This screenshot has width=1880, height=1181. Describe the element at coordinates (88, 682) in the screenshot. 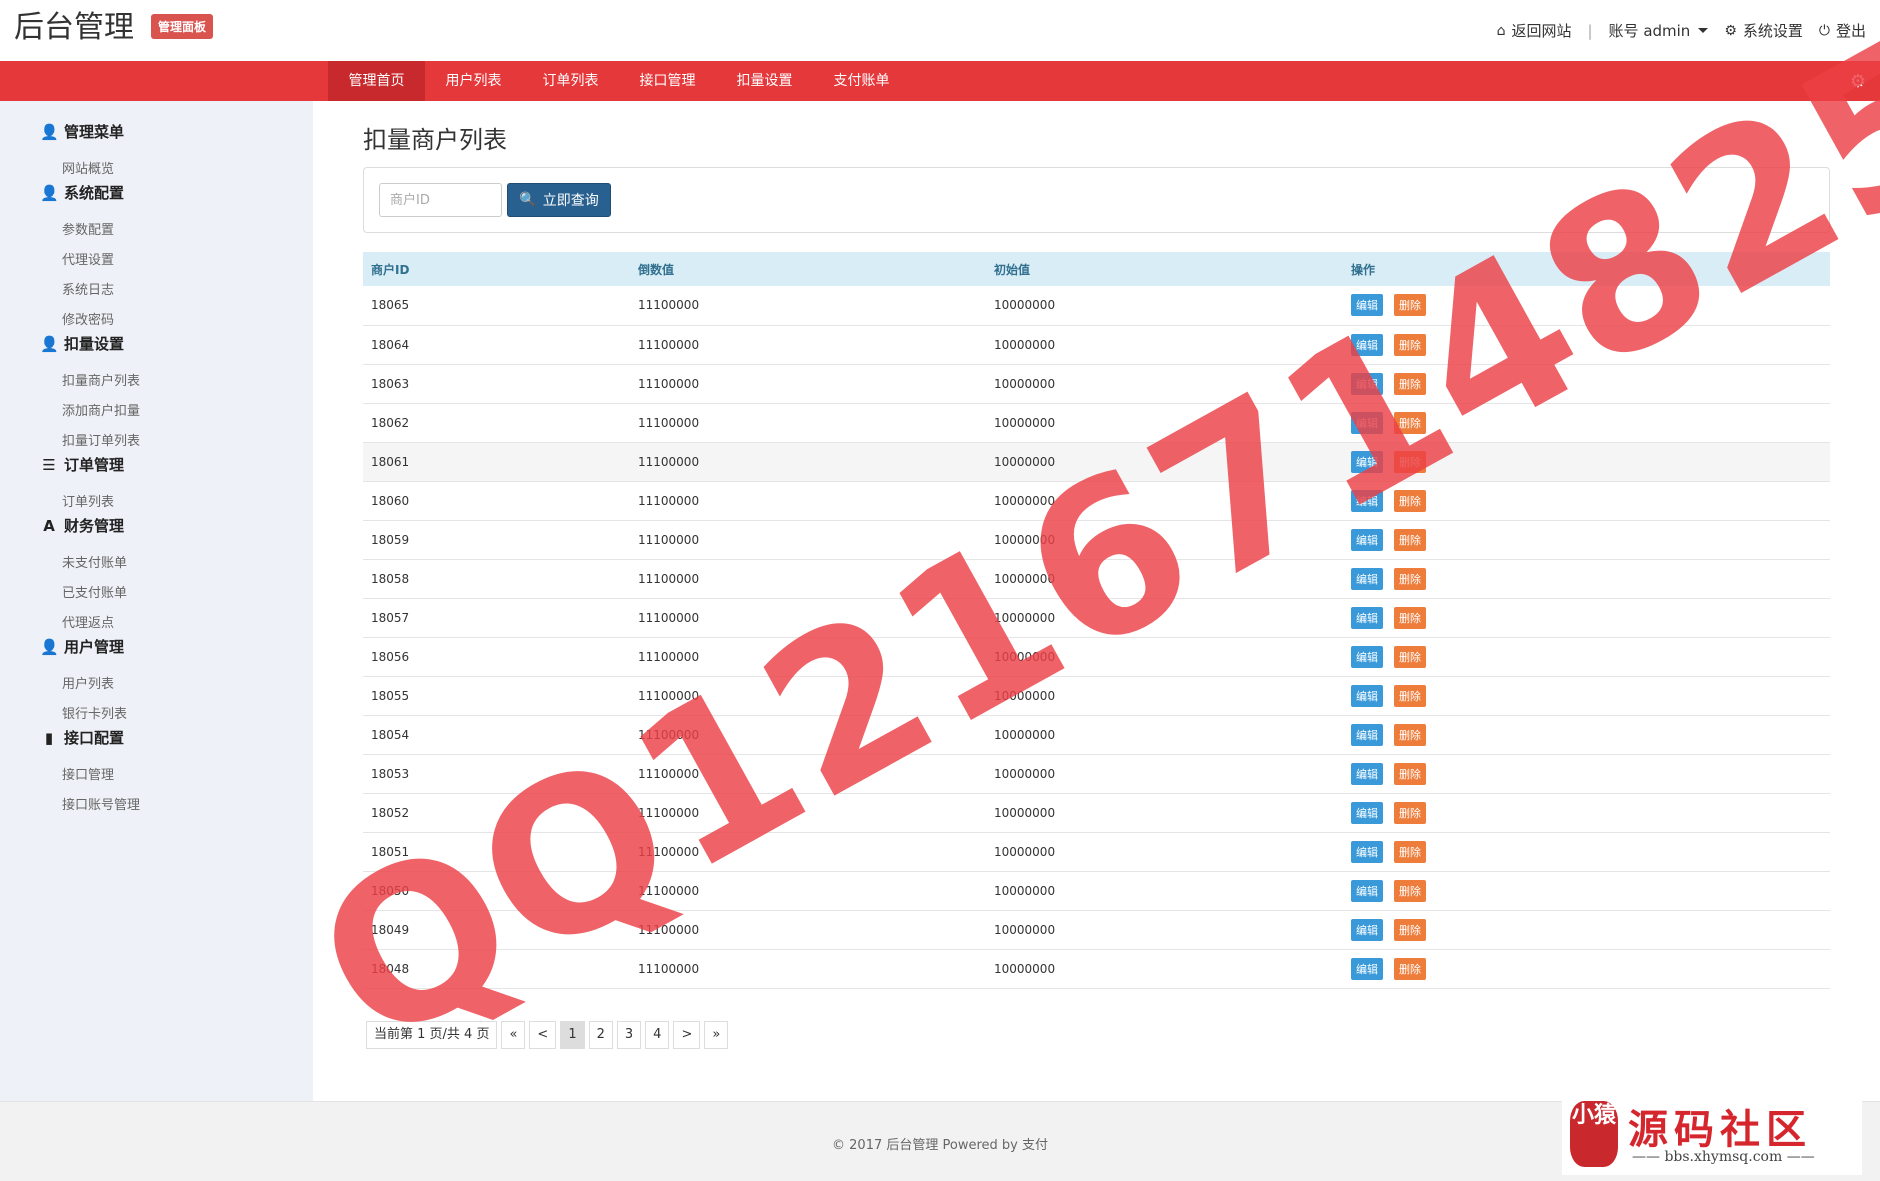

I see `sidebar-item-user-list: 用户列表` at that location.